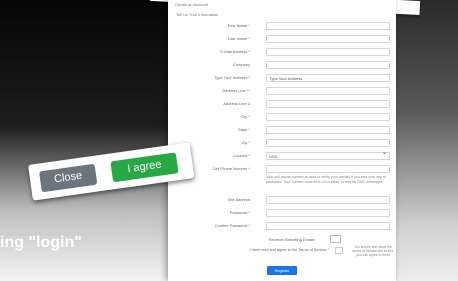 Image resolution: width=458 pixels, height=281 pixels. Describe the element at coordinates (328, 78) in the screenshot. I see `address-search-field: Type Your Address` at that location.